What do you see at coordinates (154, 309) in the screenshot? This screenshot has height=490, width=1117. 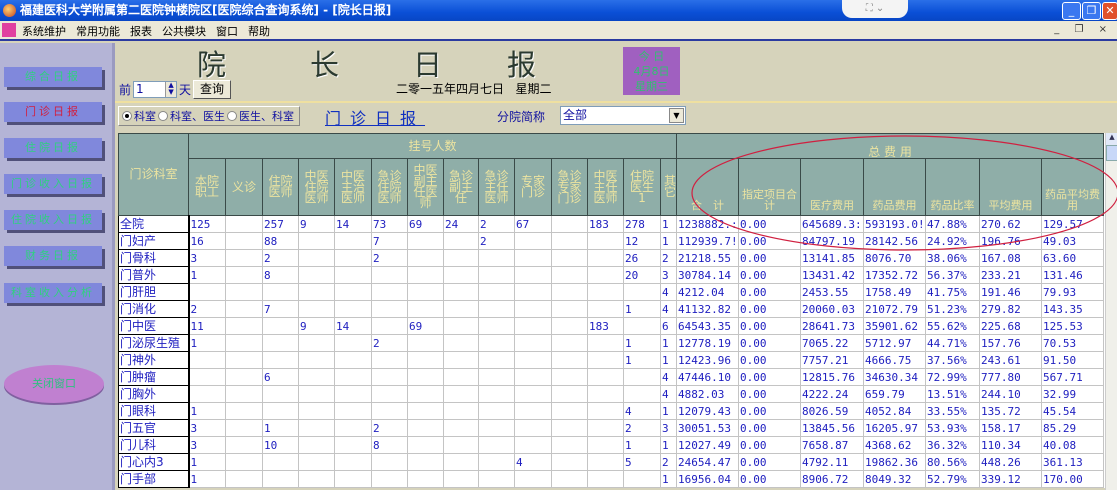 I see `dept-cell: 门消化` at bounding box center [154, 309].